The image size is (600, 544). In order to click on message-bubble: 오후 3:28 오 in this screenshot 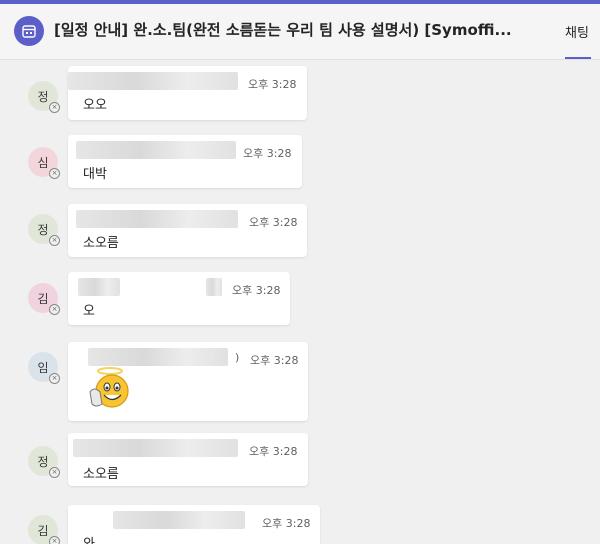, I will do `click(179, 298)`.